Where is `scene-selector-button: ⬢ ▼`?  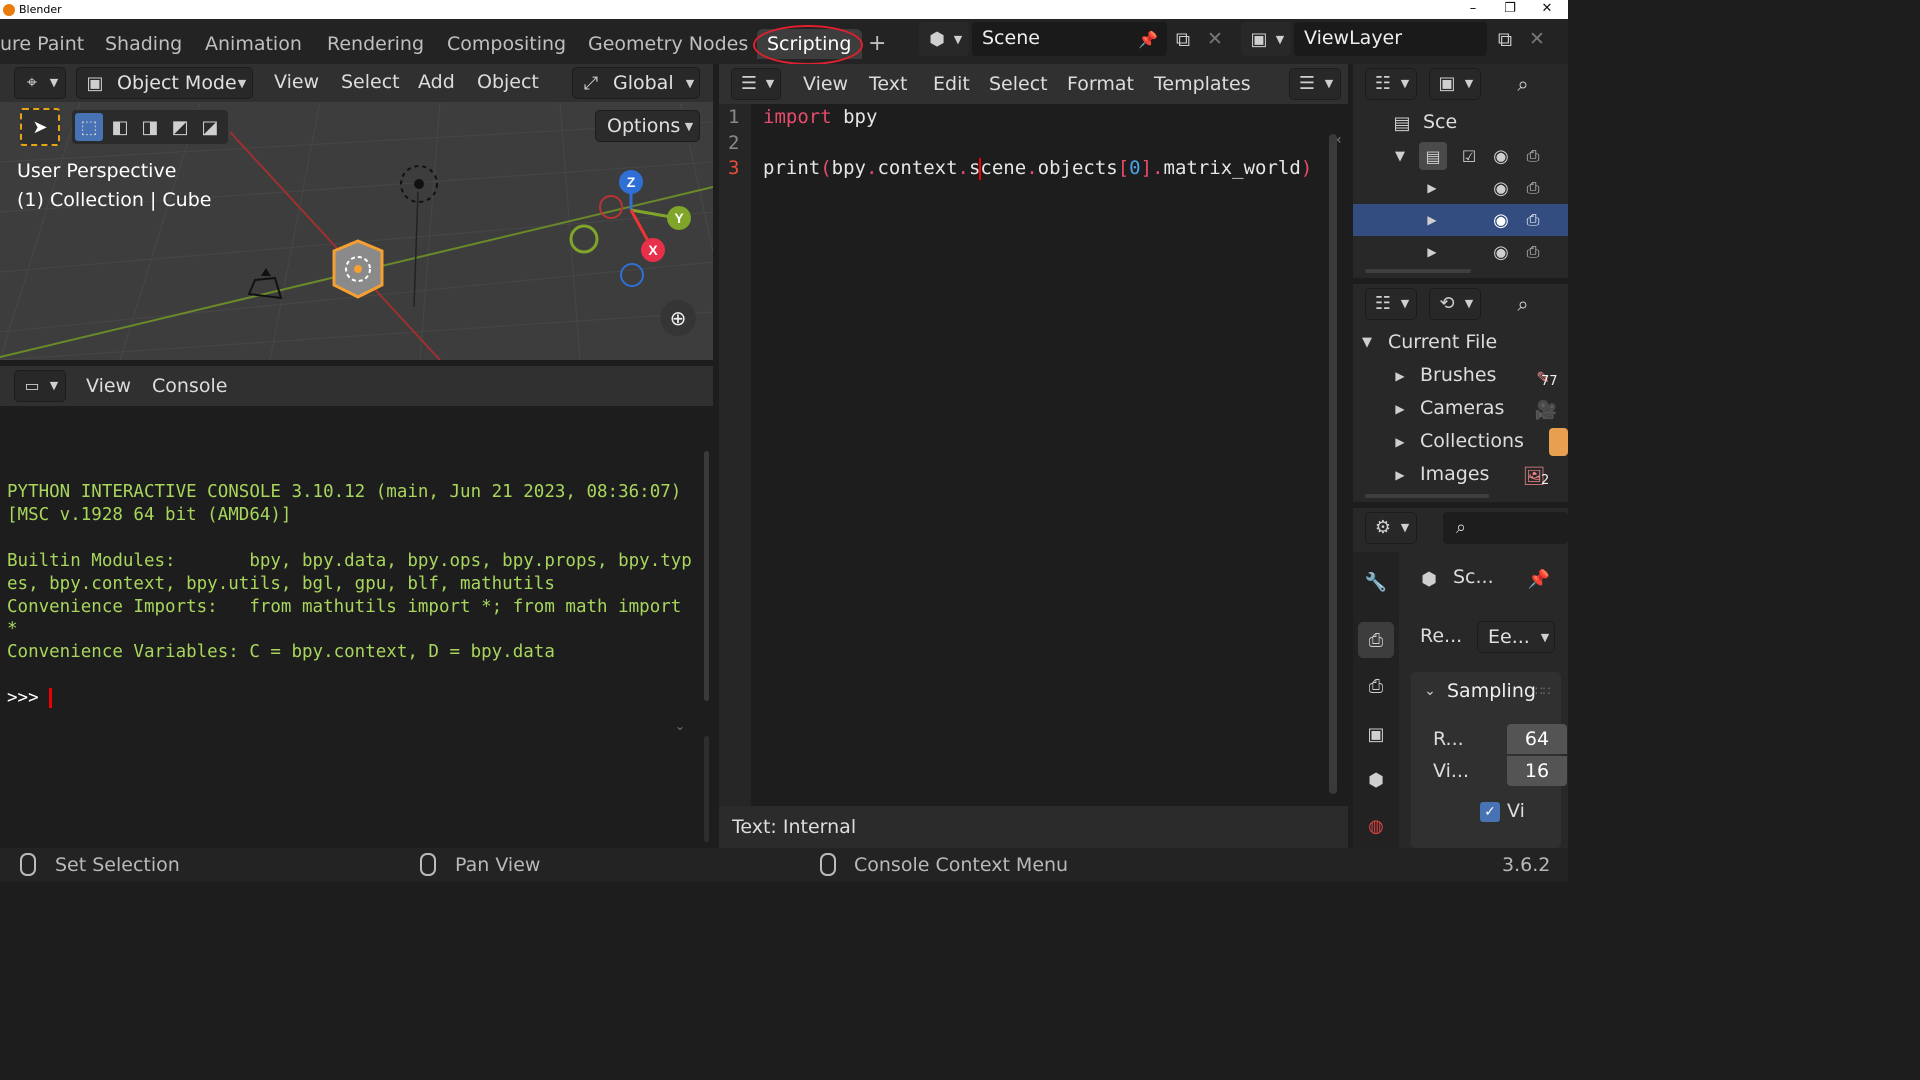 scene-selector-button: ⬢ ▼ is located at coordinates (944, 39).